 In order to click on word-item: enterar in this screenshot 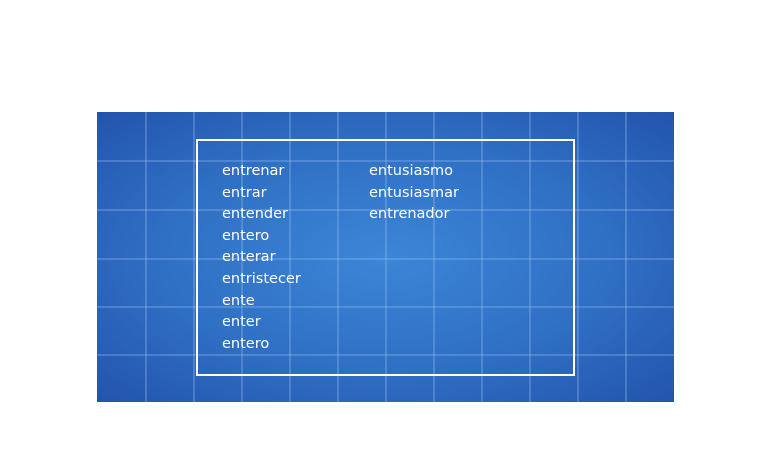, I will do `click(249, 257)`.